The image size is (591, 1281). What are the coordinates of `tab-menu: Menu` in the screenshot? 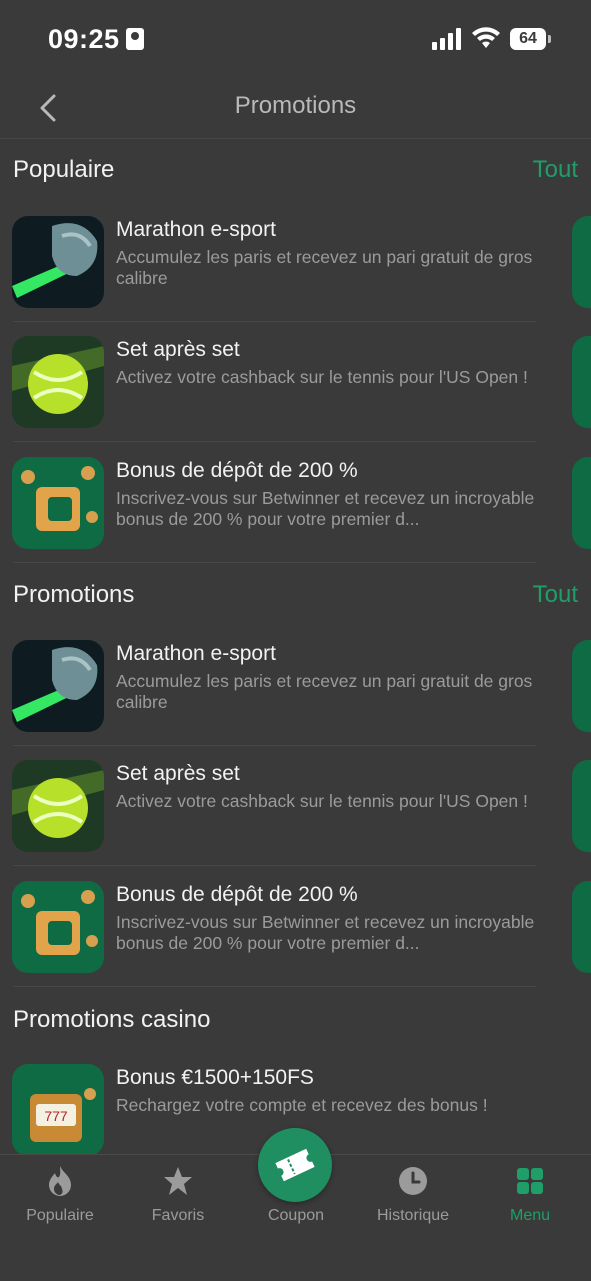 It's located at (530, 1200).